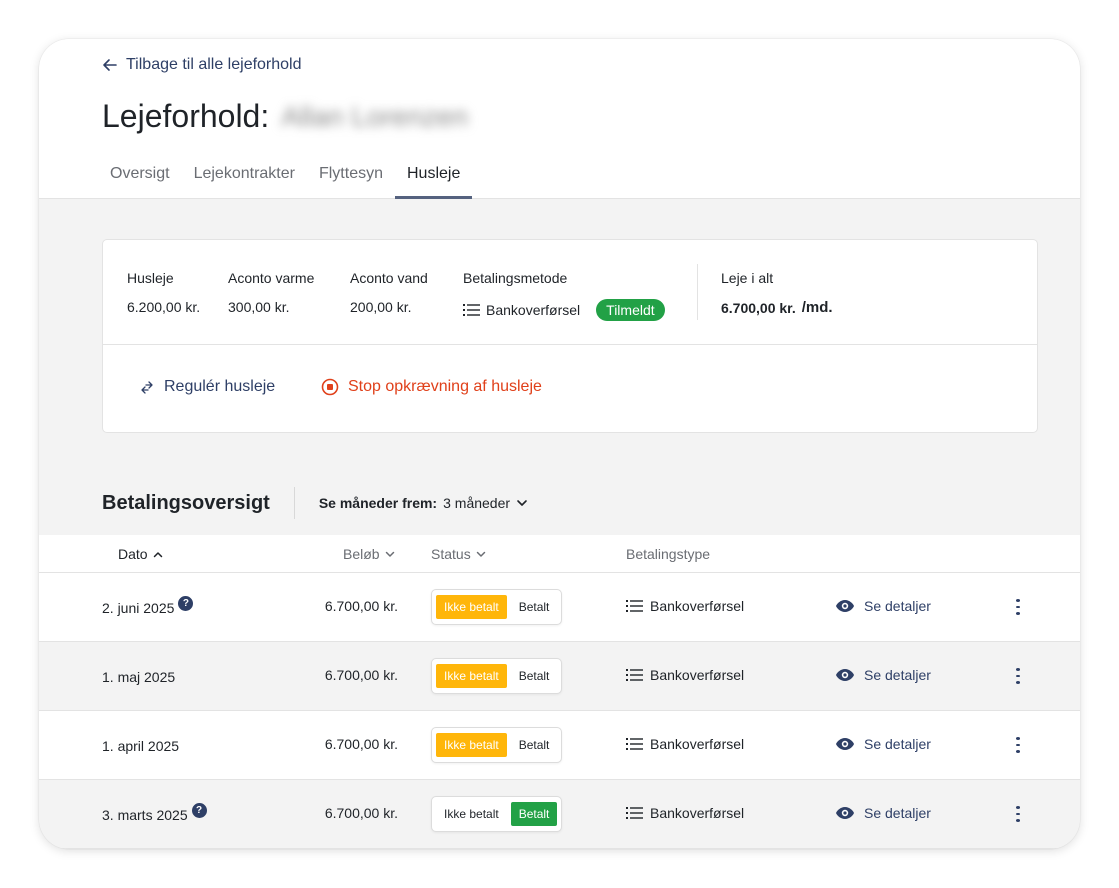 The height and width of the screenshot is (888, 1119). Describe the element at coordinates (378, 503) in the screenshot. I see `months-ahead-label: Se måneder frem:` at that location.